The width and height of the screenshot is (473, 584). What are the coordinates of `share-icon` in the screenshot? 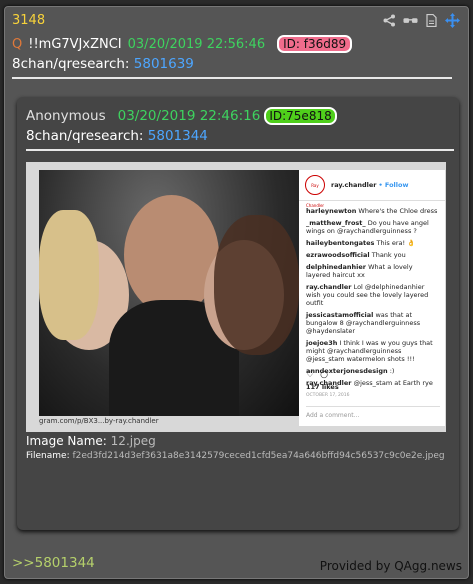 It's located at (389, 20).